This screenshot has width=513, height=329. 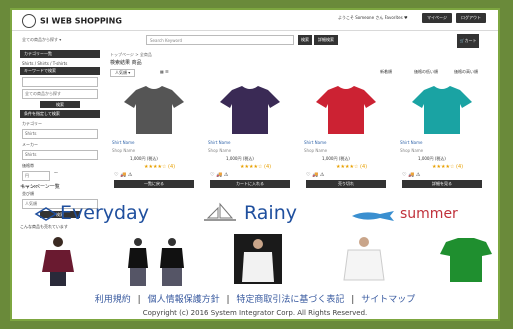 What do you see at coordinates (126, 63) in the screenshot?
I see `page-title: 検索結果 商品` at bounding box center [126, 63].